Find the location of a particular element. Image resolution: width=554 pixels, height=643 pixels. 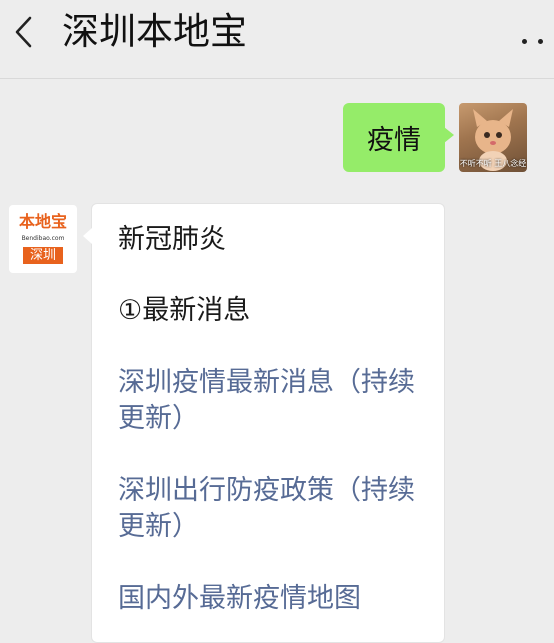

avatar-caption: 不听不听 王八念经 is located at coordinates (493, 163).